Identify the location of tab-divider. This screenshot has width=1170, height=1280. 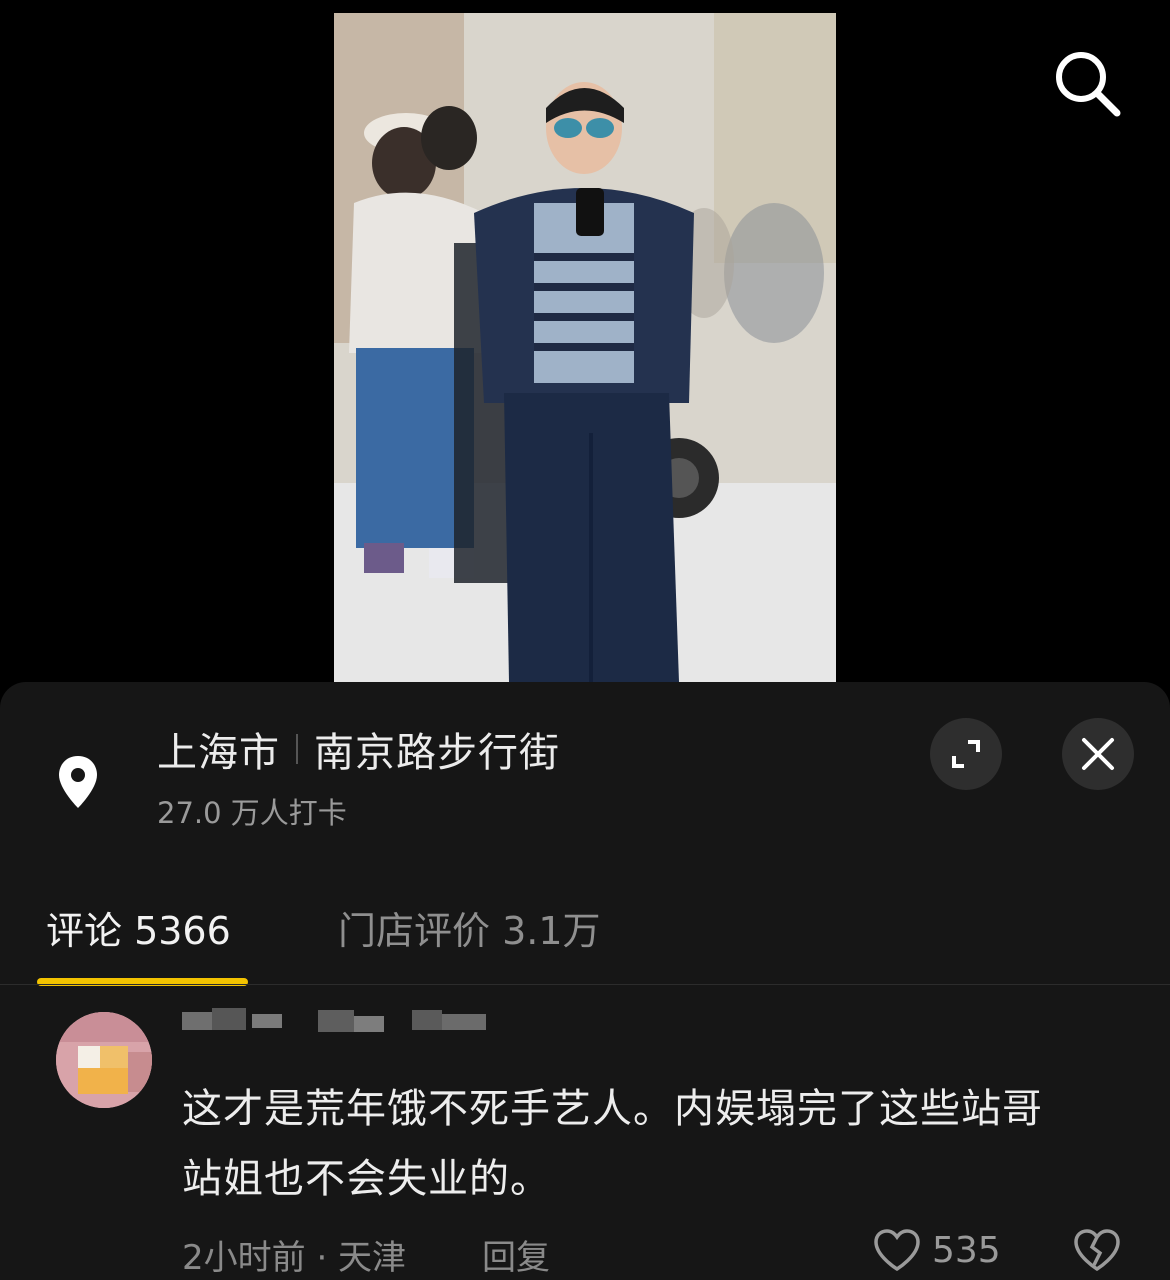
(585, 984).